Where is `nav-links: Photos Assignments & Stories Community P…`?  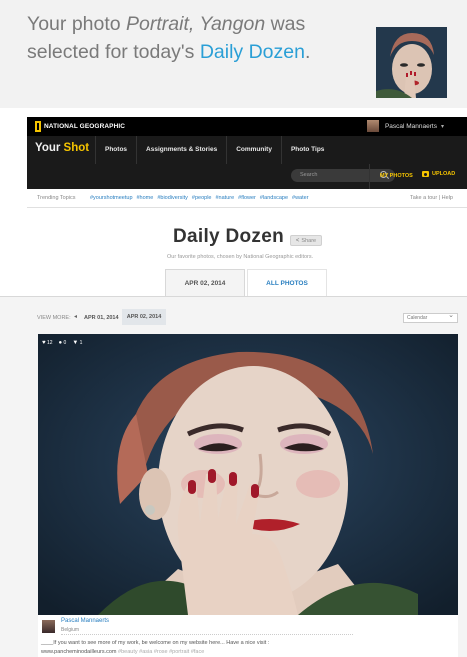
nav-links: Photos Assignments & Stories Community P… is located at coordinates (214, 150).